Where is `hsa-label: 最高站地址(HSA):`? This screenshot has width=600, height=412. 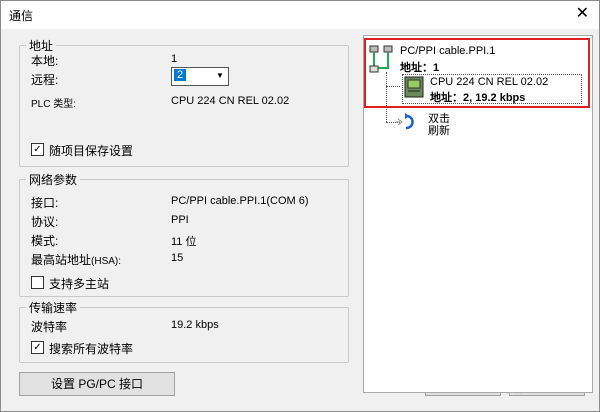
hsa-label: 最高站地址(HSA): is located at coordinates (76, 259).